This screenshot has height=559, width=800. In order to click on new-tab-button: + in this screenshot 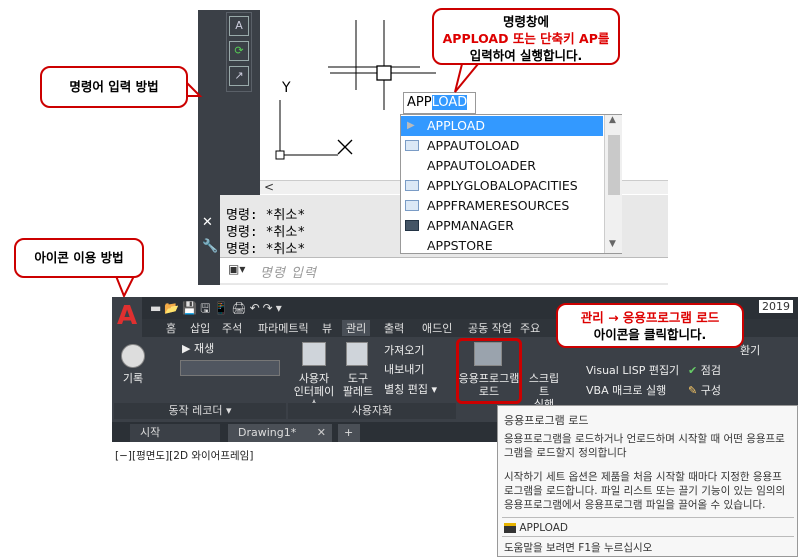, I will do `click(349, 433)`.